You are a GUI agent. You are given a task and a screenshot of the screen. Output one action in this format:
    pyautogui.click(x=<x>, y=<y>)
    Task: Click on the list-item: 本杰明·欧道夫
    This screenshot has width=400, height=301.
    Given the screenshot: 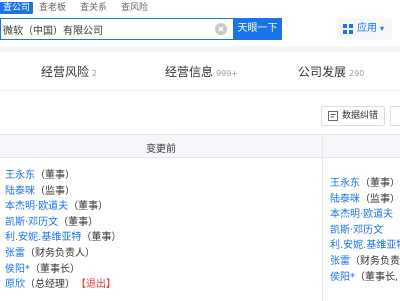 What is the action you would take?
    pyautogui.click(x=365, y=215)
    